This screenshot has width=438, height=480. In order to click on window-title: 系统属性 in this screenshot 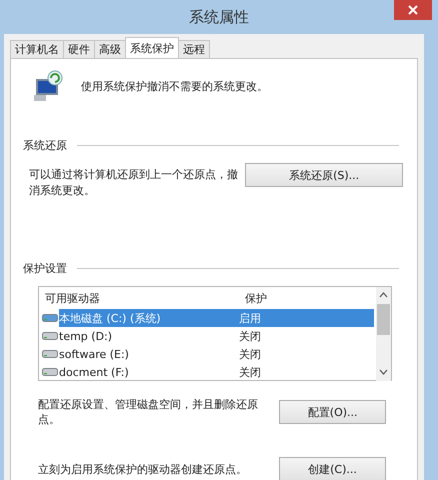, I will do `click(219, 17)`.